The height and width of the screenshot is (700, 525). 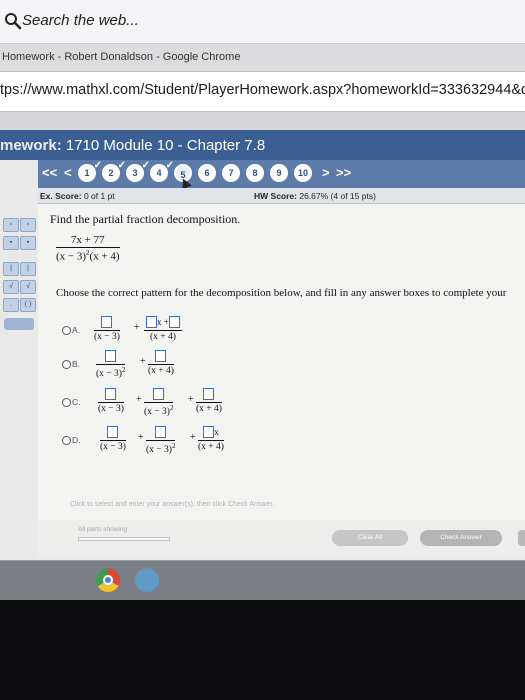 I want to click on question-navigator: << < 1 2 3 4 5 6 7 8 9 10 > >>, so click(x=281, y=173).